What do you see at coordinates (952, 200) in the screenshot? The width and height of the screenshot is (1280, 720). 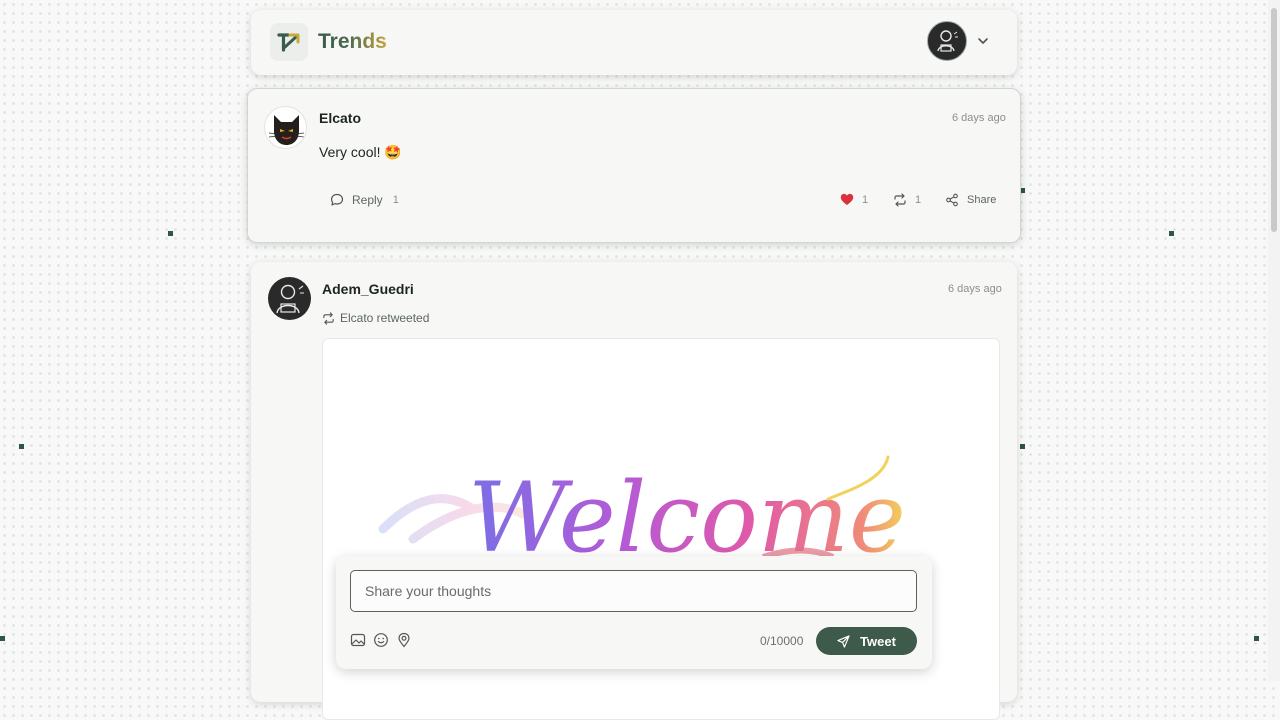 I see `share-icon` at bounding box center [952, 200].